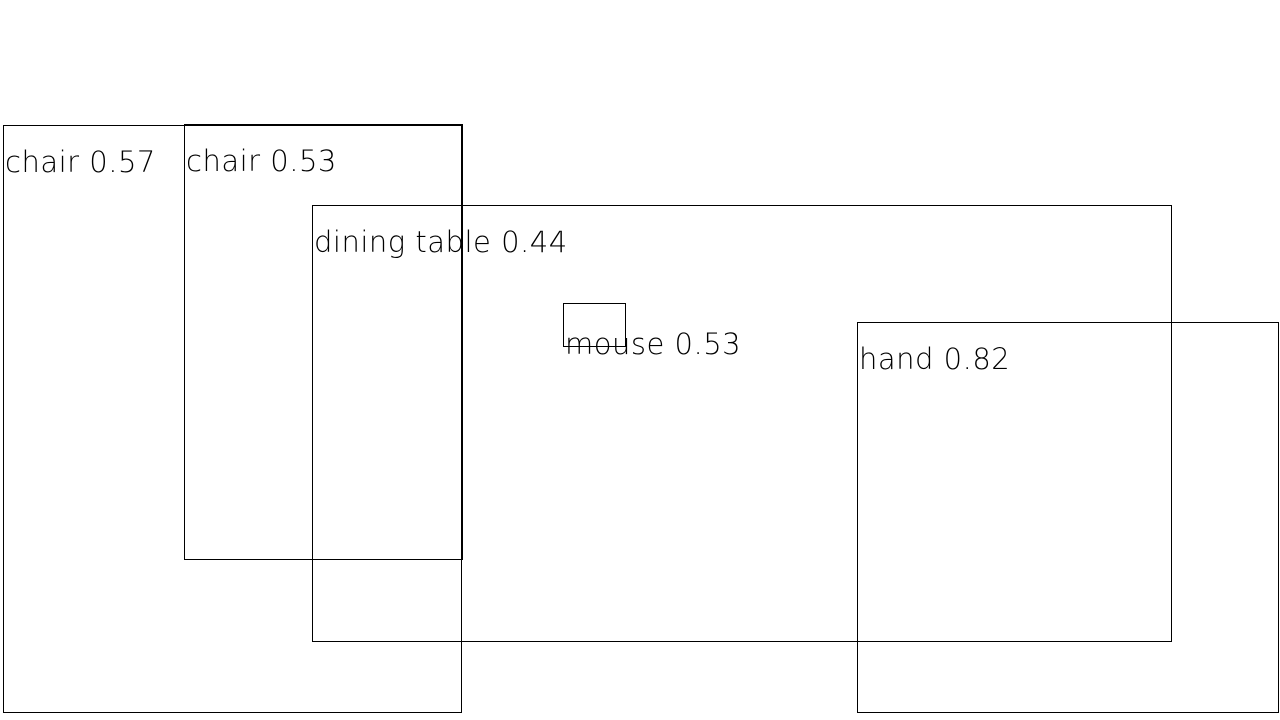  What do you see at coordinates (80, 162) in the screenshot?
I see `box-label-chair: chair 0.57` at bounding box center [80, 162].